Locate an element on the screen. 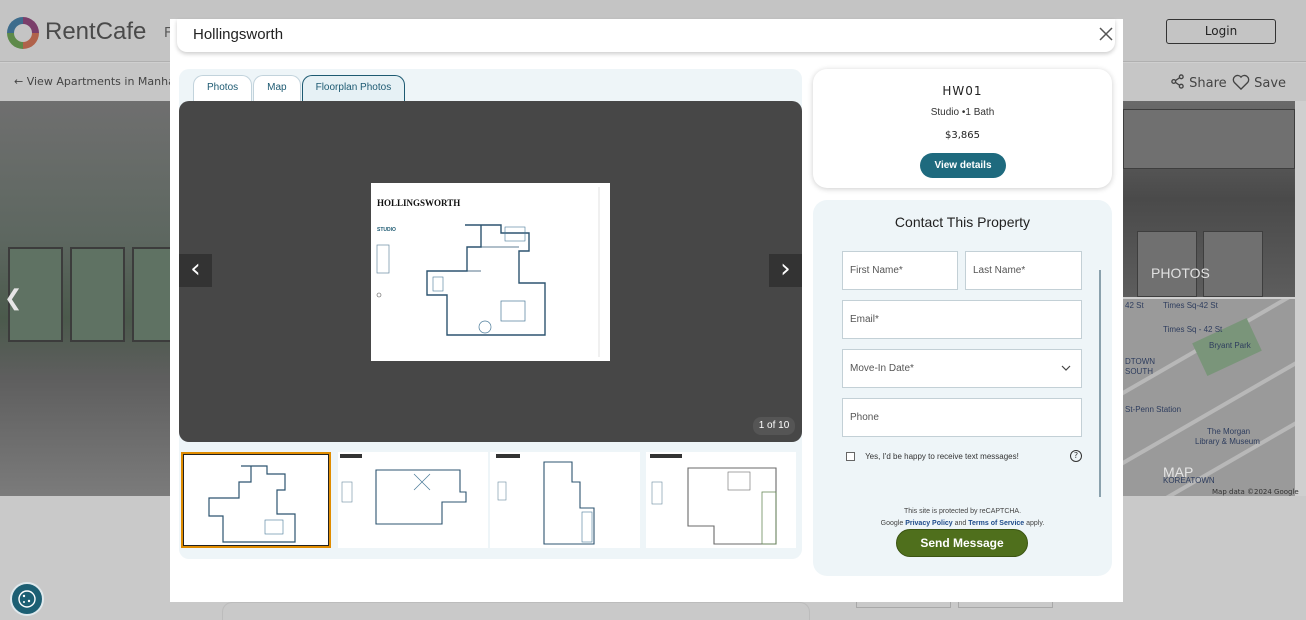 The image size is (1306, 620). map-credit: Map data ©2024 Google is located at coordinates (1255, 492).